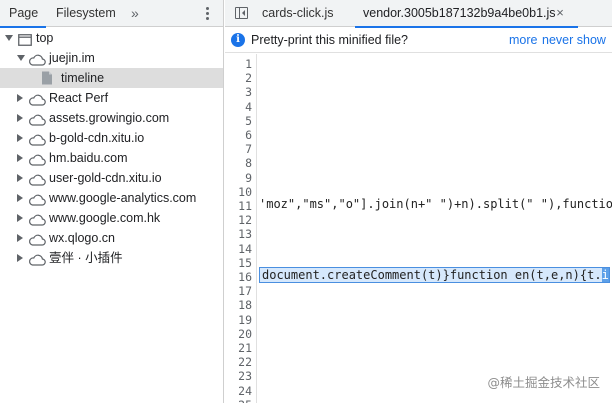  What do you see at coordinates (111, 78) in the screenshot?
I see `tree-item: timeline` at bounding box center [111, 78].